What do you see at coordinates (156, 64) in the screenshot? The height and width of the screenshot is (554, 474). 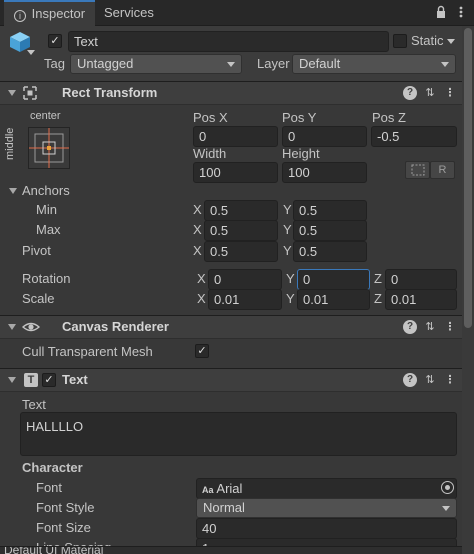 I see `tag-dropdown: Untagged` at bounding box center [156, 64].